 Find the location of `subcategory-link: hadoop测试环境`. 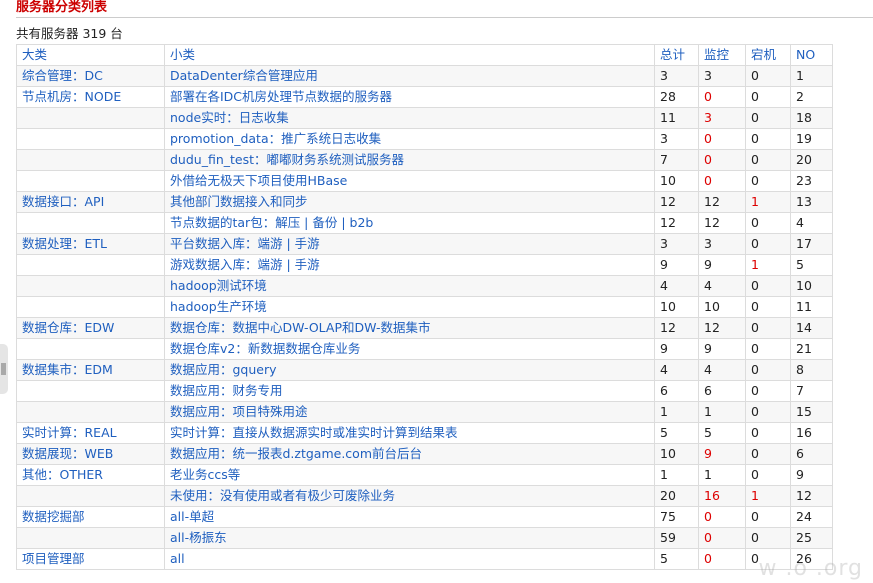

subcategory-link: hadoop测试环境 is located at coordinates (409, 286).